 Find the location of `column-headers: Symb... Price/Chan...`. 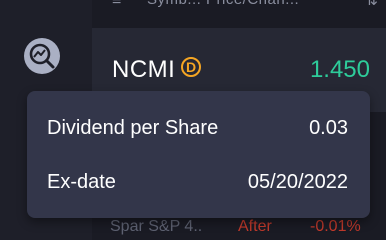

column-headers: Symb... Price/Chan... is located at coordinates (223, 4).